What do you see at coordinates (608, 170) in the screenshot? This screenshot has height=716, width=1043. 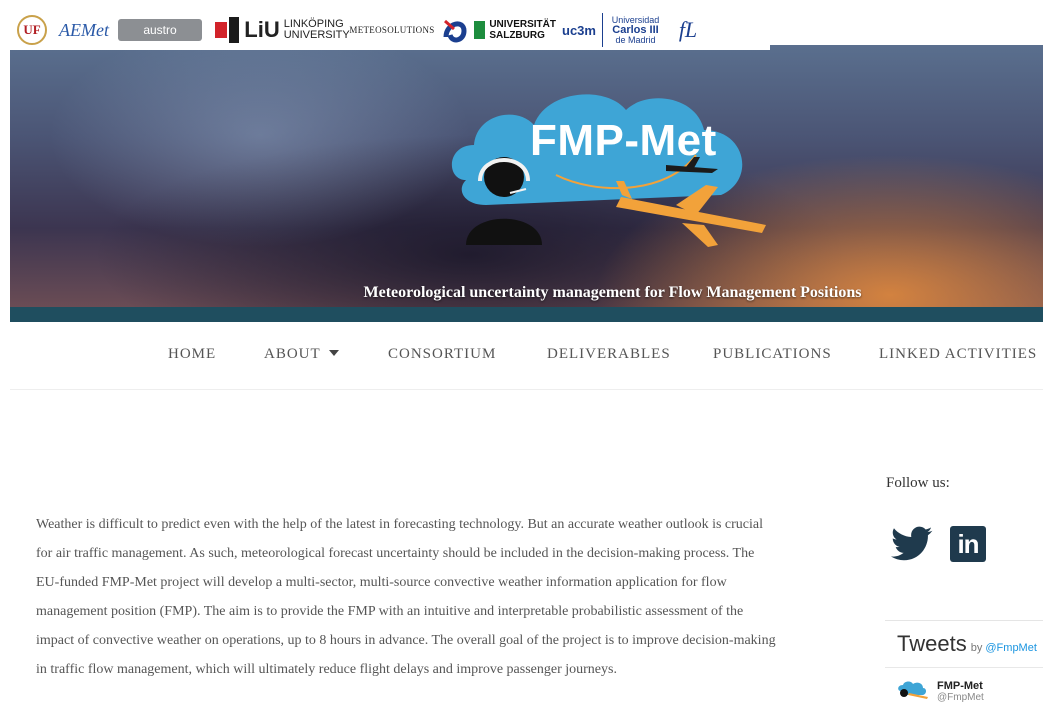 I see `fmp-met-logo-icon` at bounding box center [608, 170].